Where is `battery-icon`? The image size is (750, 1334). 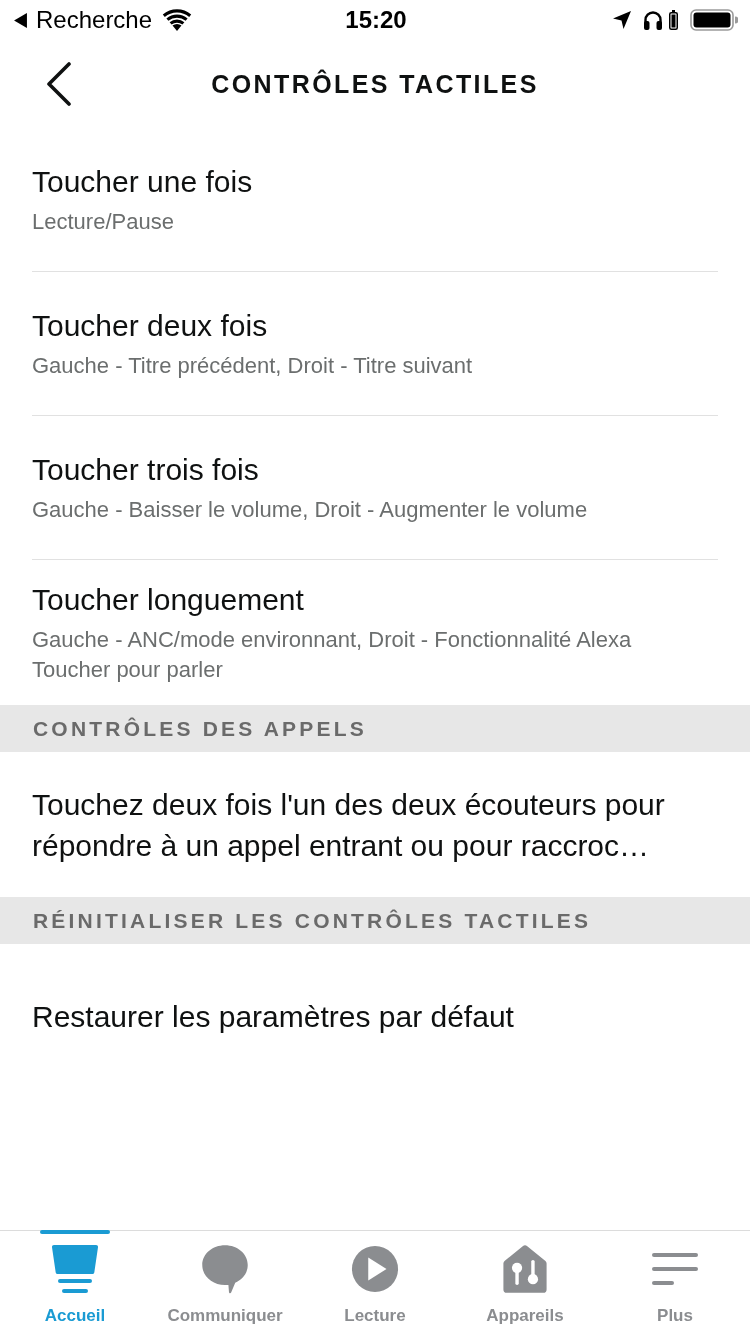 battery-icon is located at coordinates (714, 20).